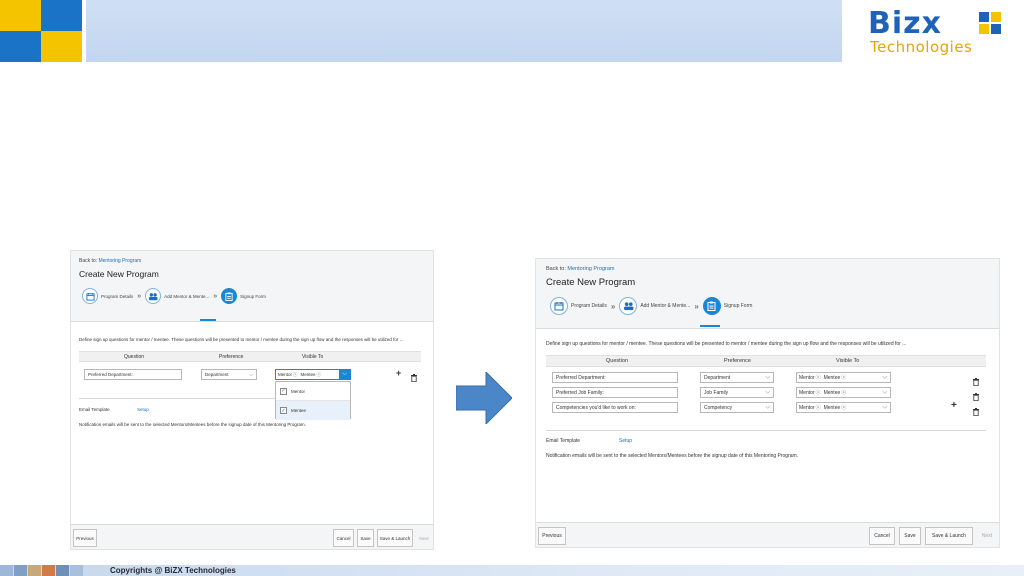 This screenshot has width=1024, height=576. I want to click on preference-select: Job Family ⌵, so click(737, 392).